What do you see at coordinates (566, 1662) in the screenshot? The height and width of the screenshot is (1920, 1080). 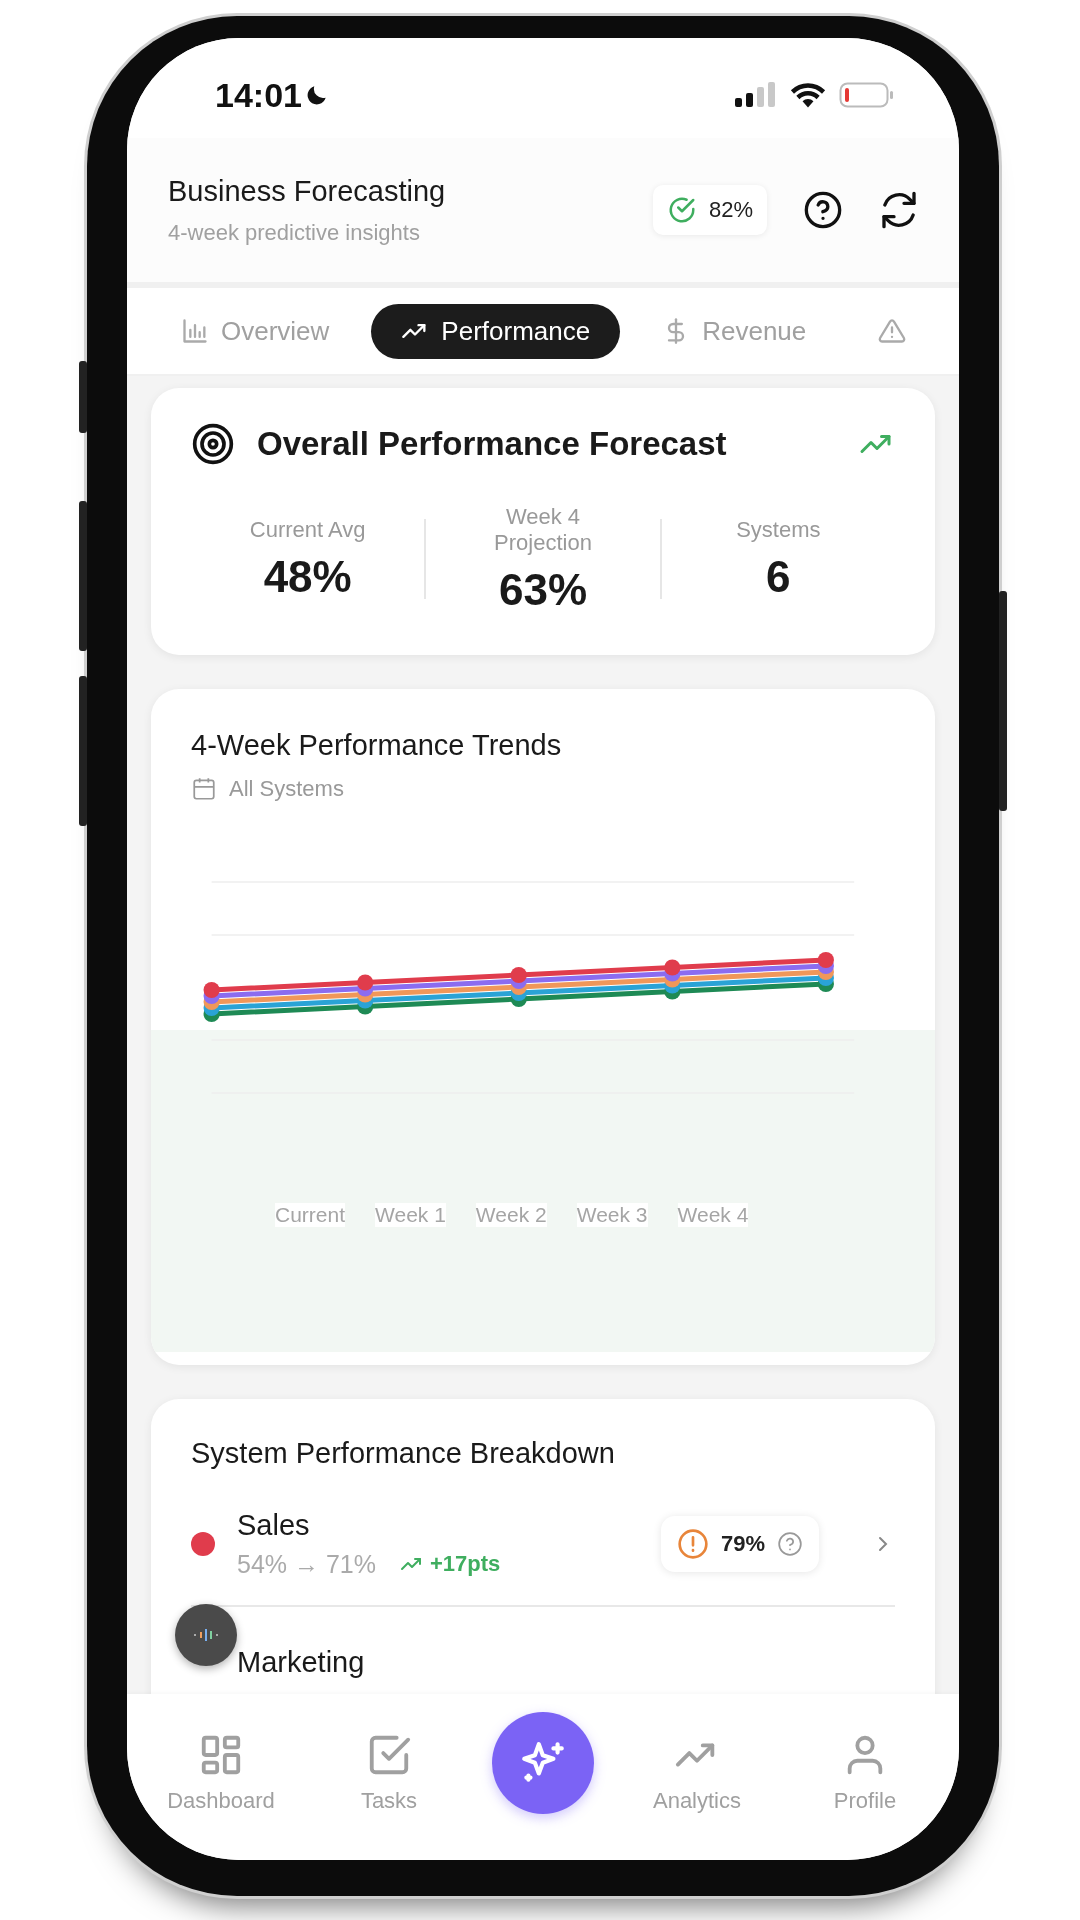 I see `system-name: Marketing` at bounding box center [566, 1662].